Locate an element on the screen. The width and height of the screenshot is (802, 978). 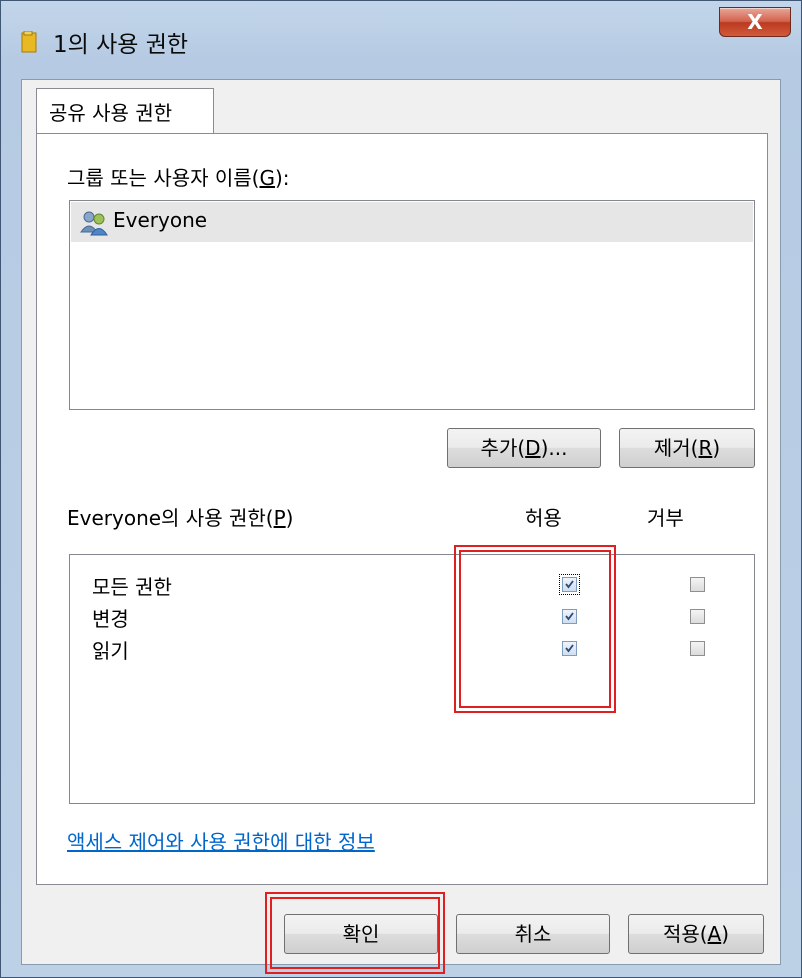
allow-column-header: 허용 is located at coordinates (543, 518).